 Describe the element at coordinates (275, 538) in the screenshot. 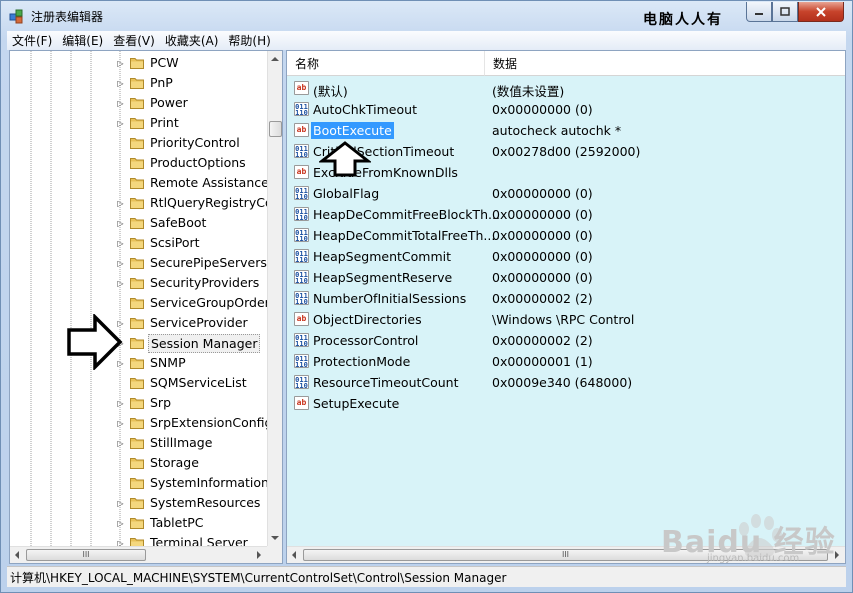

I see `scroll-down-icon` at that location.